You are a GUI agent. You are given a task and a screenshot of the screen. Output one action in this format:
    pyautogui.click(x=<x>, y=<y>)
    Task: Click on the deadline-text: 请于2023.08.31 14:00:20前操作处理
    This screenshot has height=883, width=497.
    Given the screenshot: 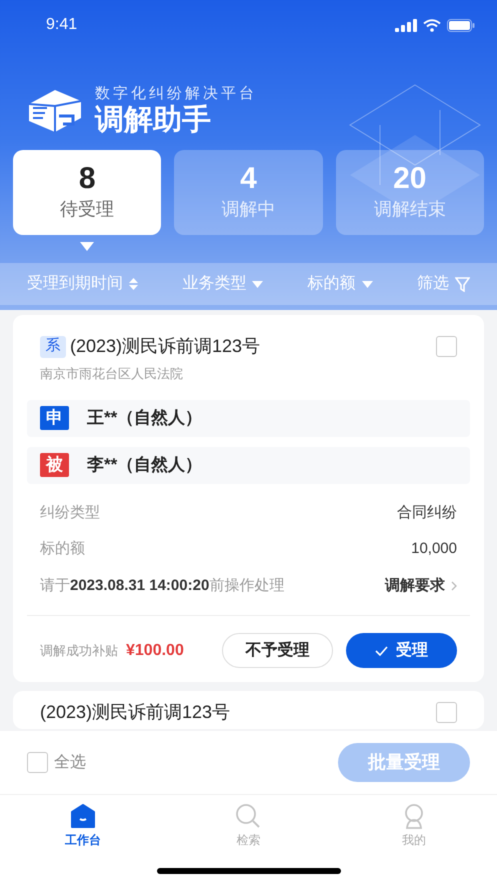 What is the action you would take?
    pyautogui.click(x=162, y=586)
    